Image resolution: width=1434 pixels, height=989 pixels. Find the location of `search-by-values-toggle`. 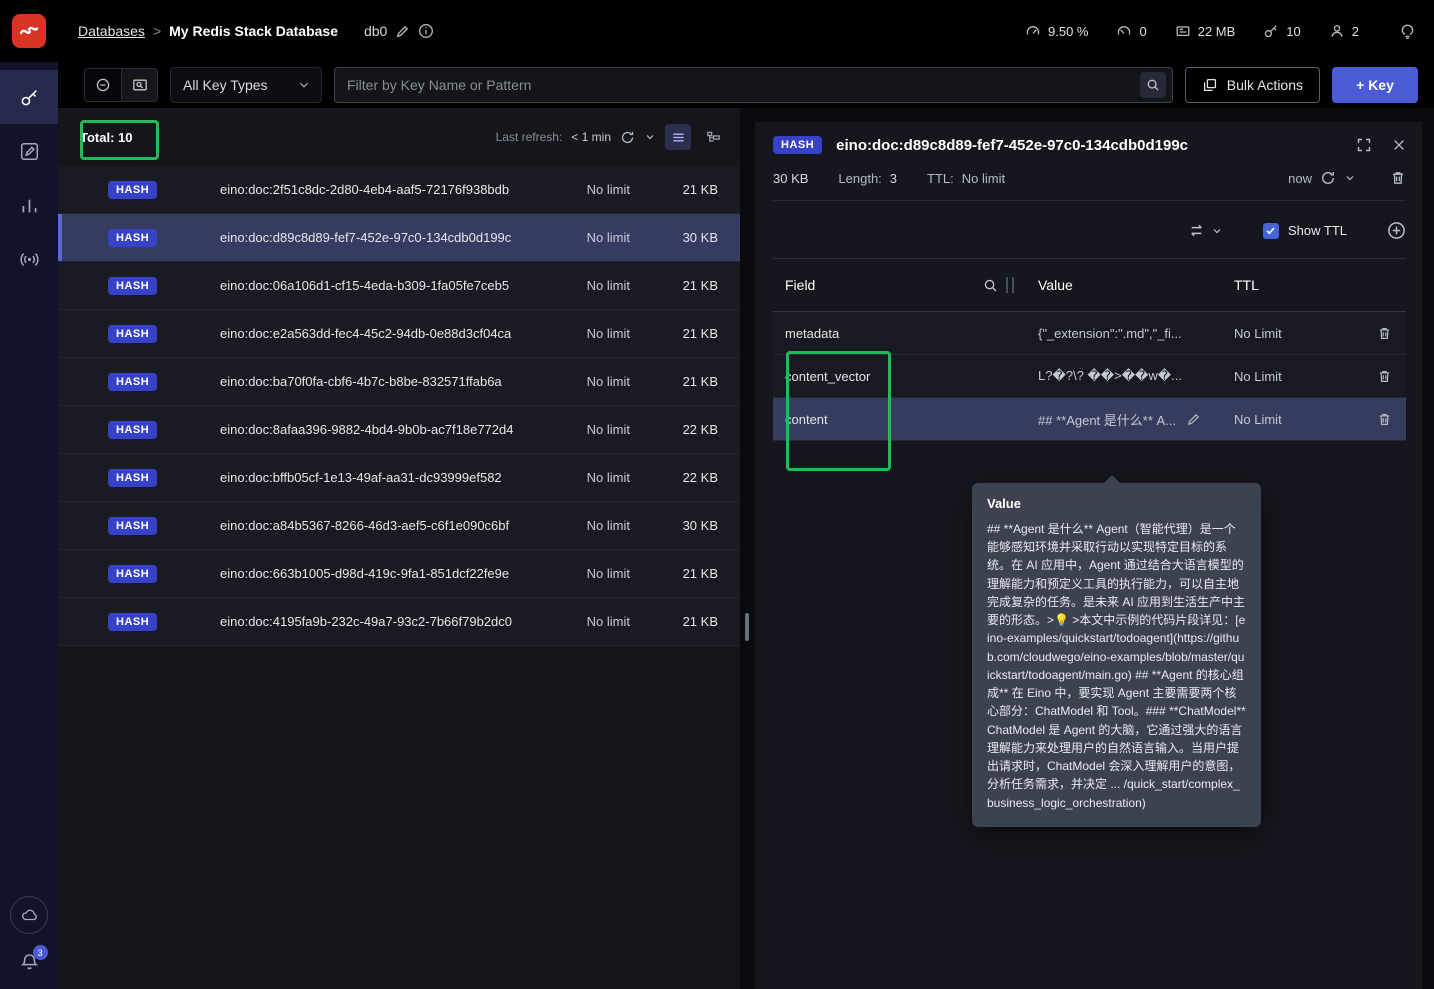

search-by-values-toggle is located at coordinates (139, 85).